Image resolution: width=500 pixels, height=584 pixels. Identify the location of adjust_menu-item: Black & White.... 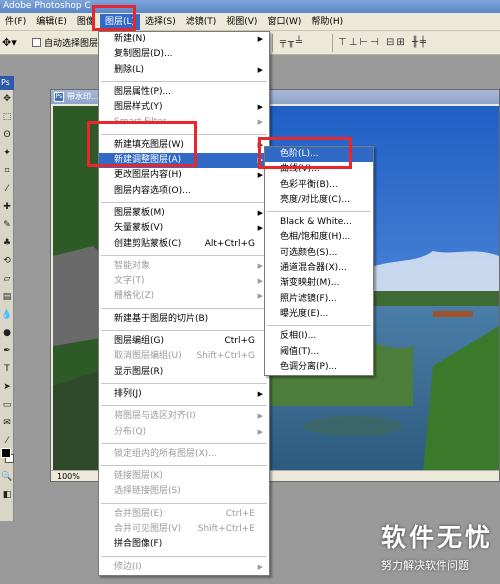
(319, 222).